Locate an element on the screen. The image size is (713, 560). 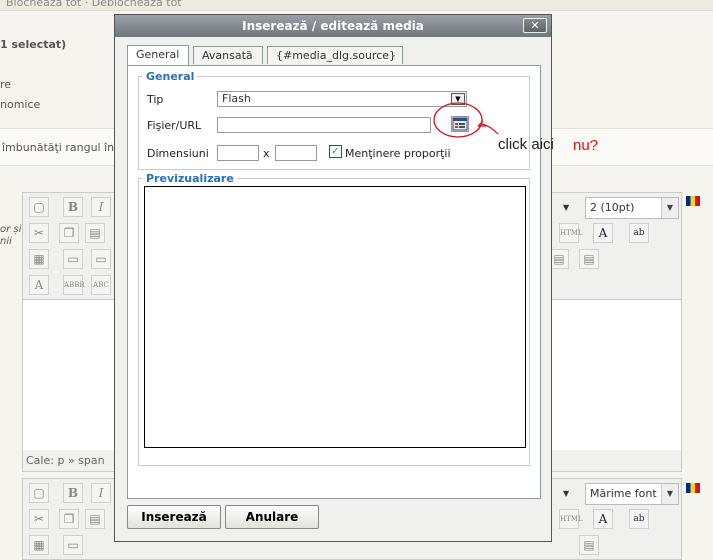
italic-icon-2: I is located at coordinates (101, 493).